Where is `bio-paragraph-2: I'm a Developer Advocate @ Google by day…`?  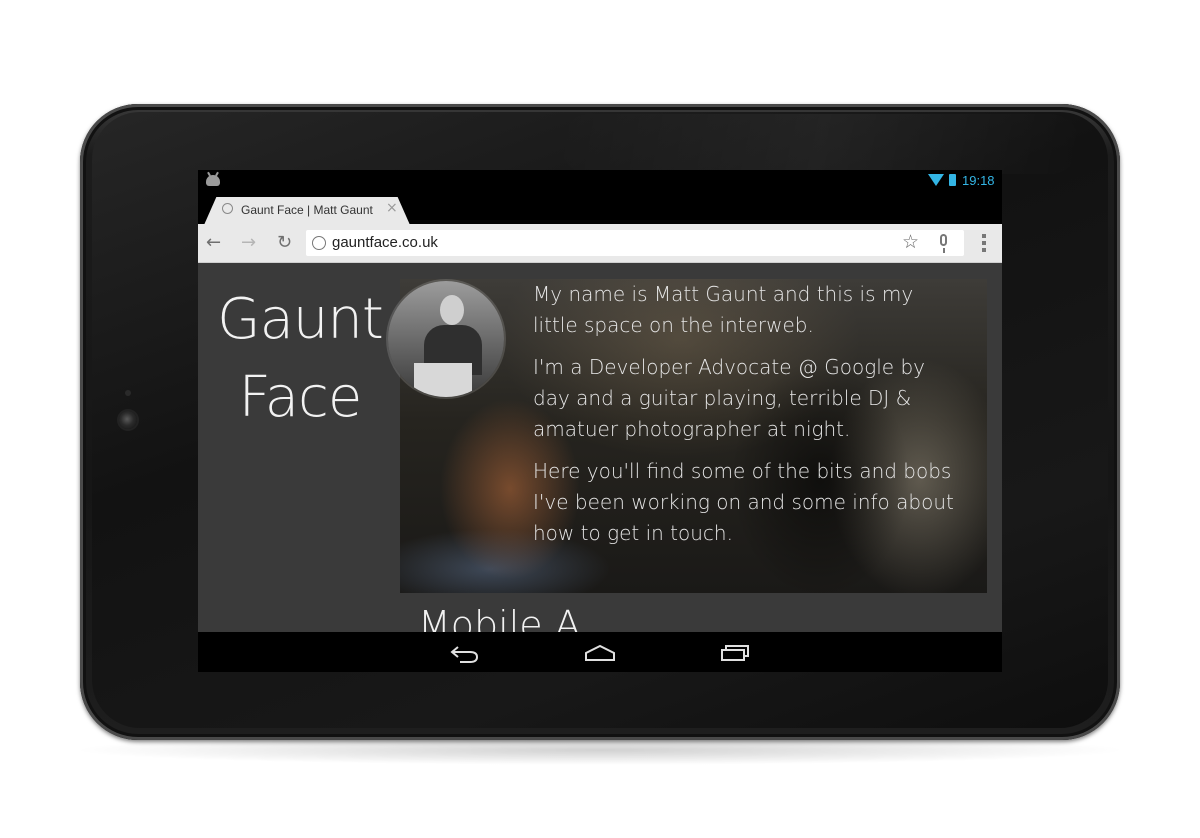 bio-paragraph-2: I'm a Developer Advocate @ Google by day… is located at coordinates (729, 398).